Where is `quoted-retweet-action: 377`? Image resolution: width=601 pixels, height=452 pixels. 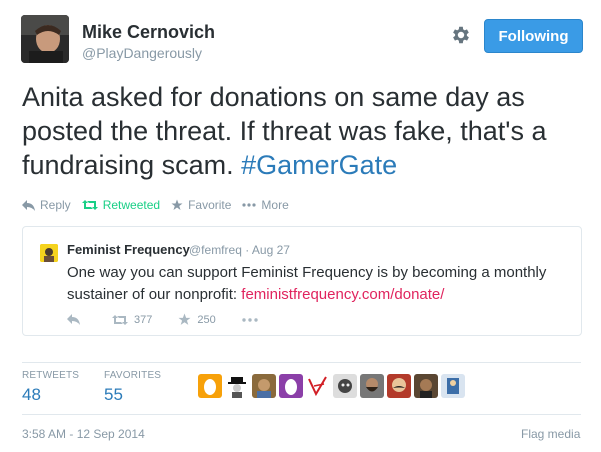 quoted-retweet-action: 377 is located at coordinates (132, 320).